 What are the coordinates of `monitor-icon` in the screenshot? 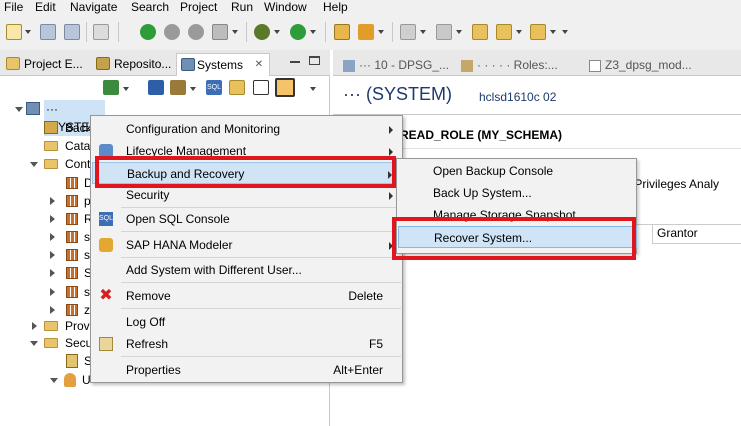 It's located at (156, 87).